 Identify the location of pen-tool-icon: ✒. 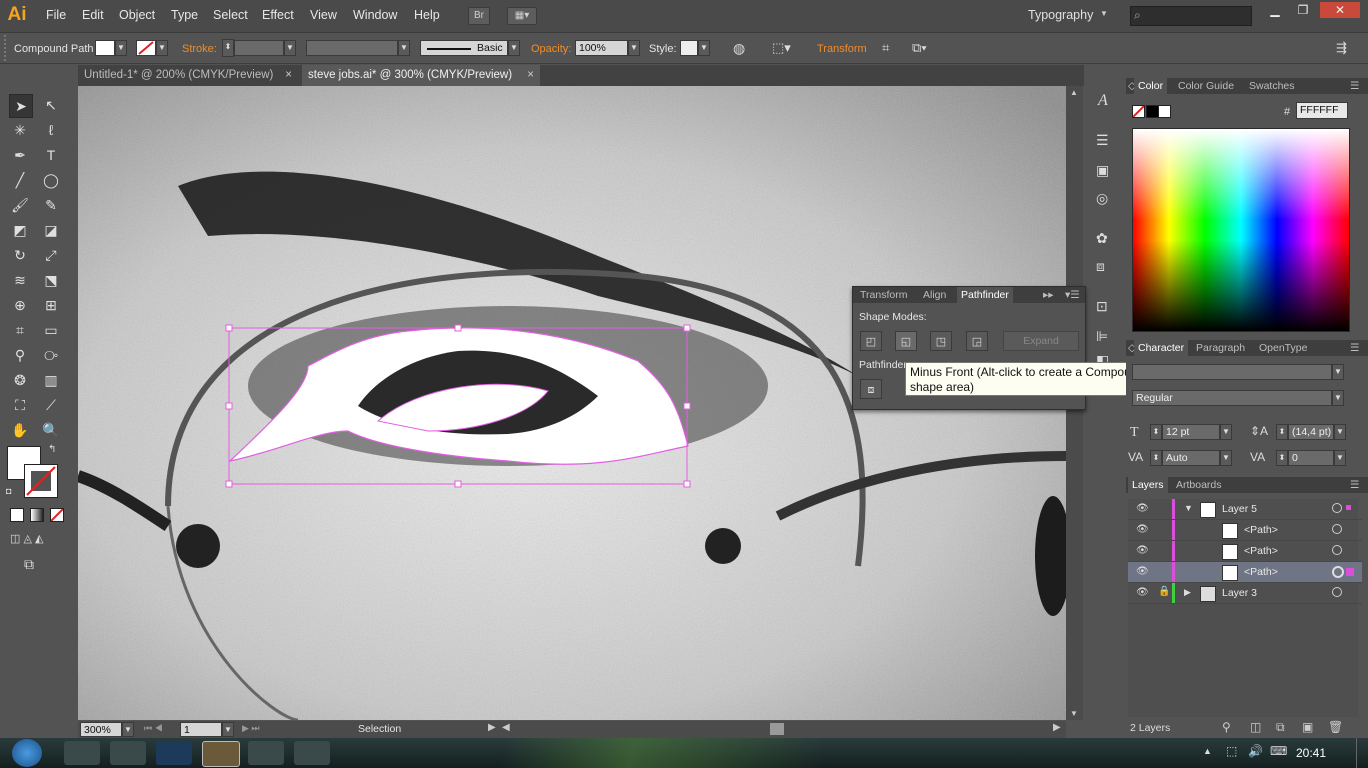
(20, 155).